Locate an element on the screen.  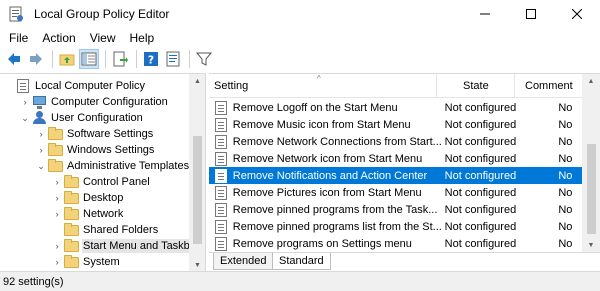
up-folder-icon is located at coordinates (67, 60).